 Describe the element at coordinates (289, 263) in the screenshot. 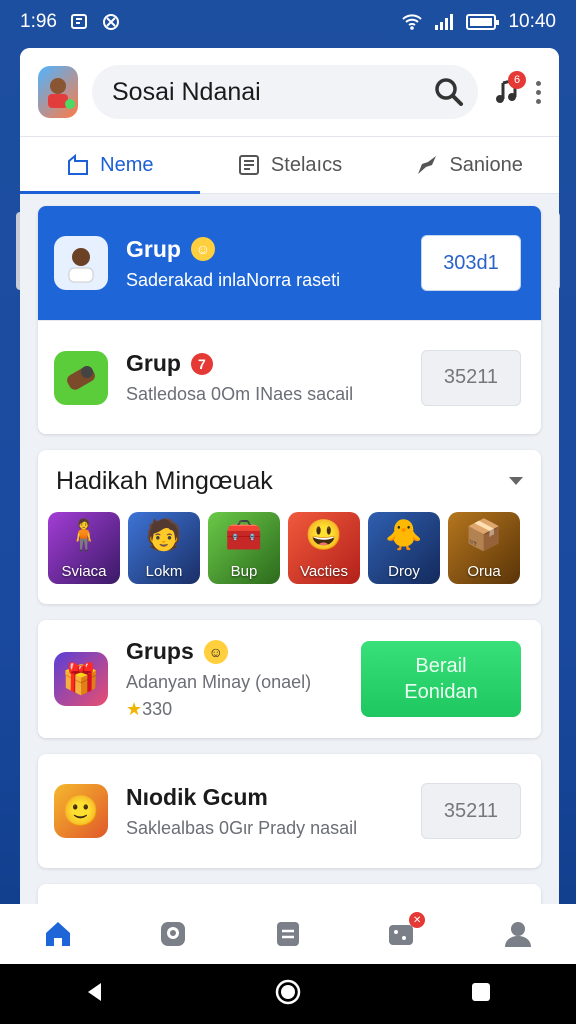

I see `group-row-highlighted: Grup ☺ Saderakad inlaNorra raseti 303d1` at that location.